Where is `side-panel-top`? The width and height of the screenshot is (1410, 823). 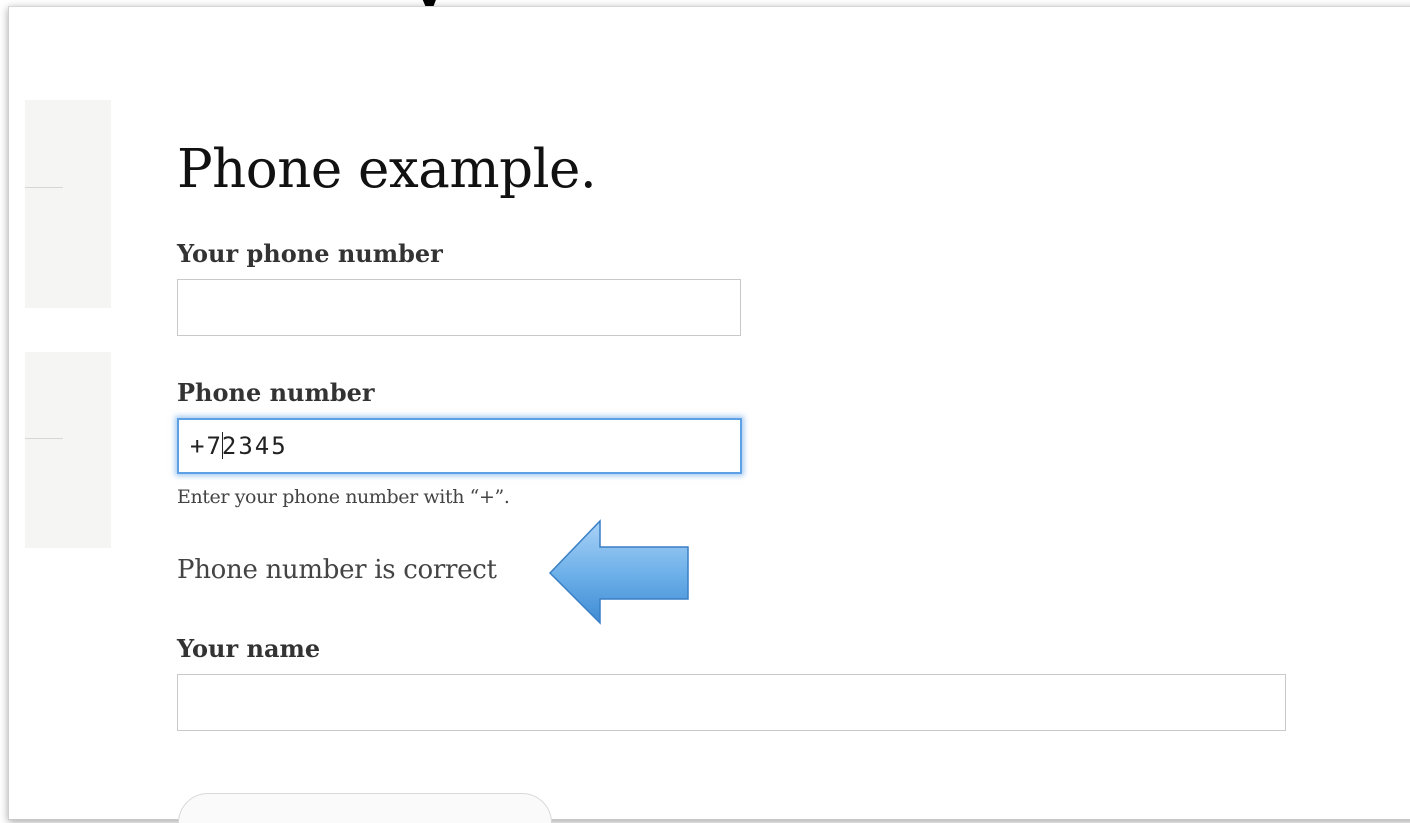
side-panel-top is located at coordinates (68, 204).